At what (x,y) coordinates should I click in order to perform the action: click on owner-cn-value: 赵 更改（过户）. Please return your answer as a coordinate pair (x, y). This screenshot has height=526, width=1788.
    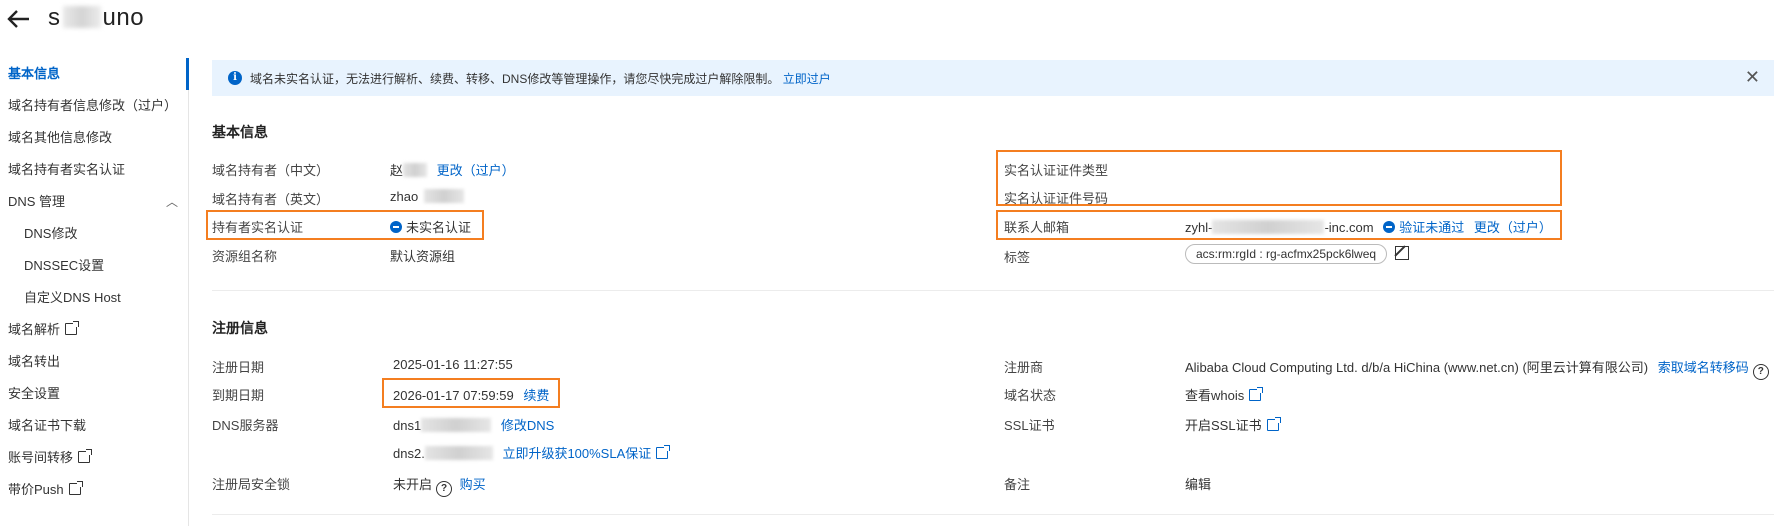
    Looking at the image, I should click on (452, 170).